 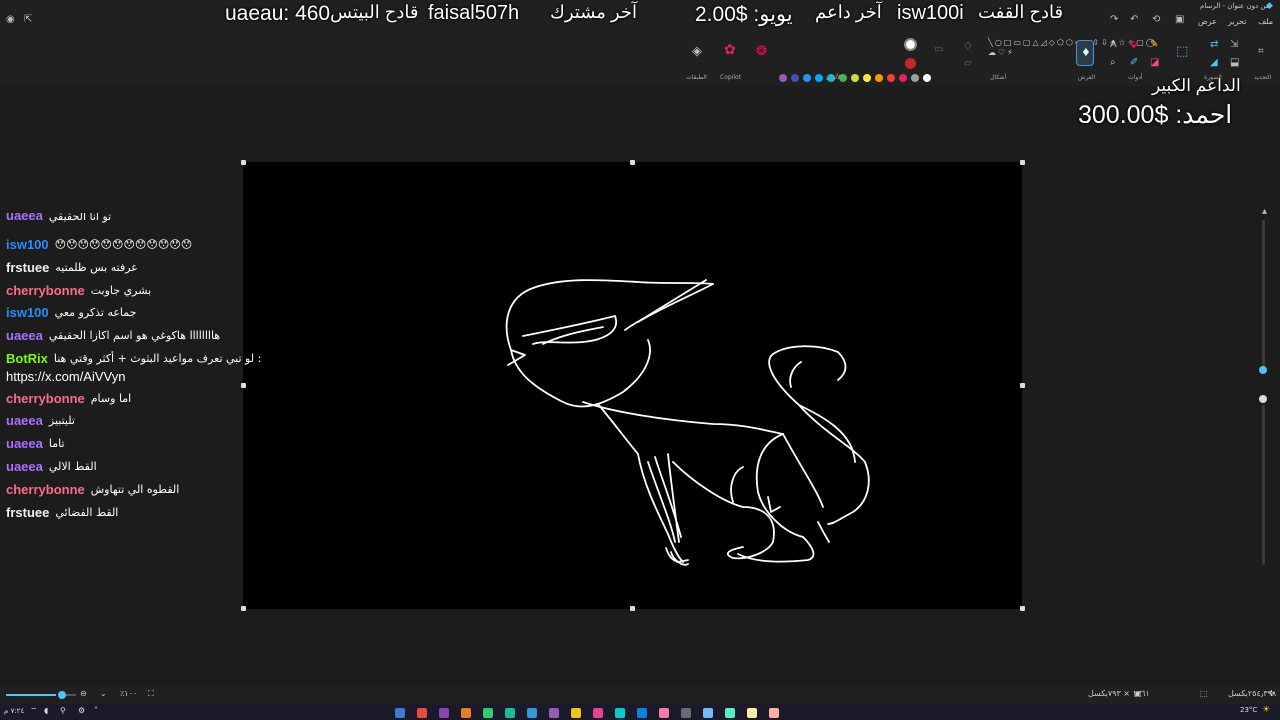 I want to click on fit-icon: ⛶, so click(x=151, y=694).